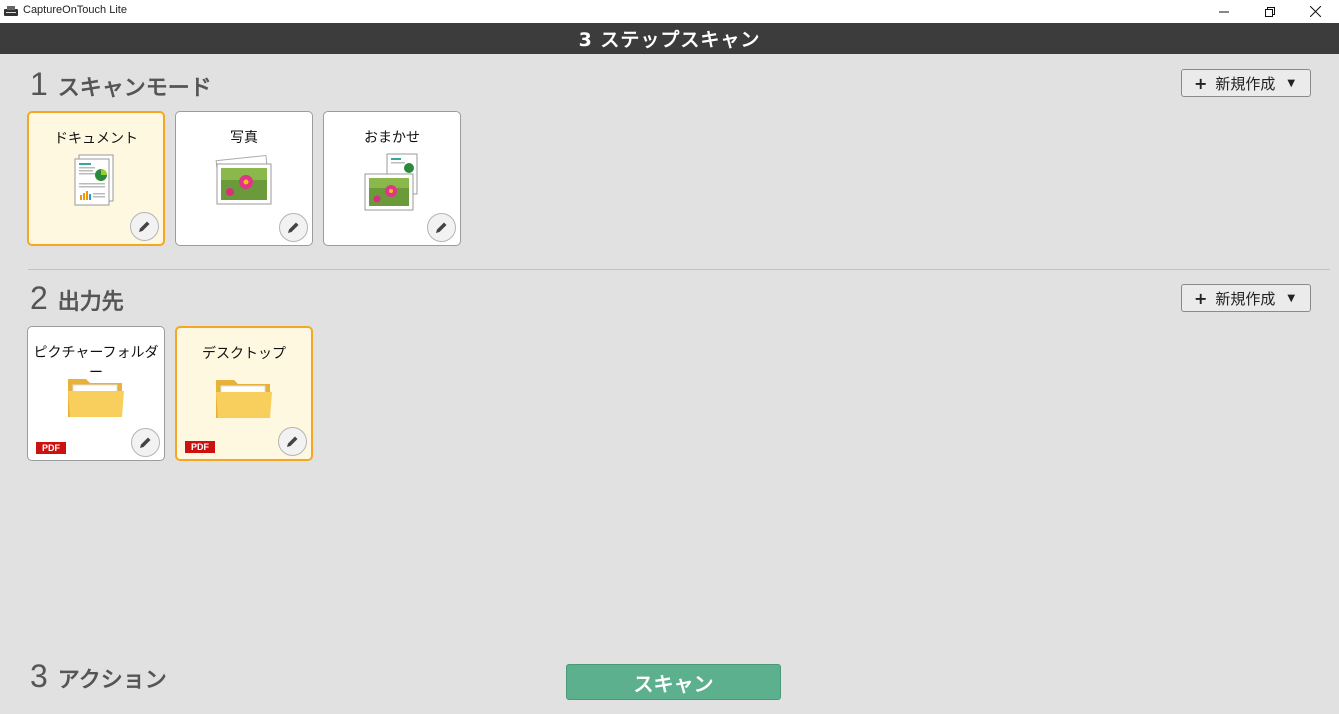  I want to click on app-title: CaptureOnTouch Lite, so click(75, 10).